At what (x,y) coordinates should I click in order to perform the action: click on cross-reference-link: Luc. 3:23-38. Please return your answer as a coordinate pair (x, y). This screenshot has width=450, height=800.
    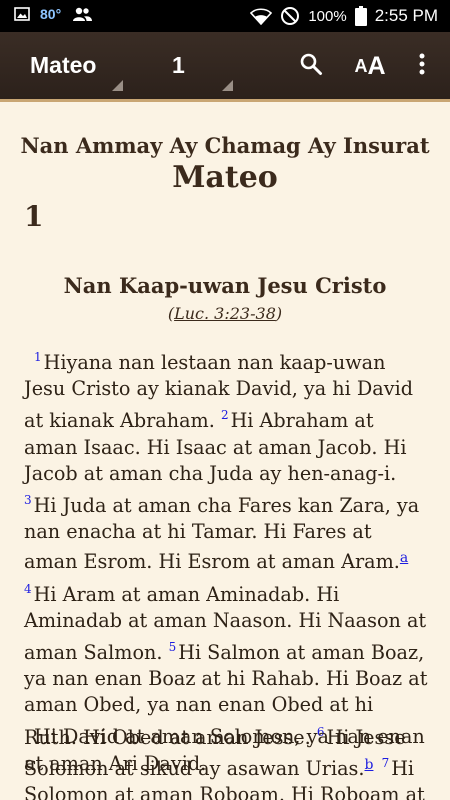
    Looking at the image, I should click on (225, 313).